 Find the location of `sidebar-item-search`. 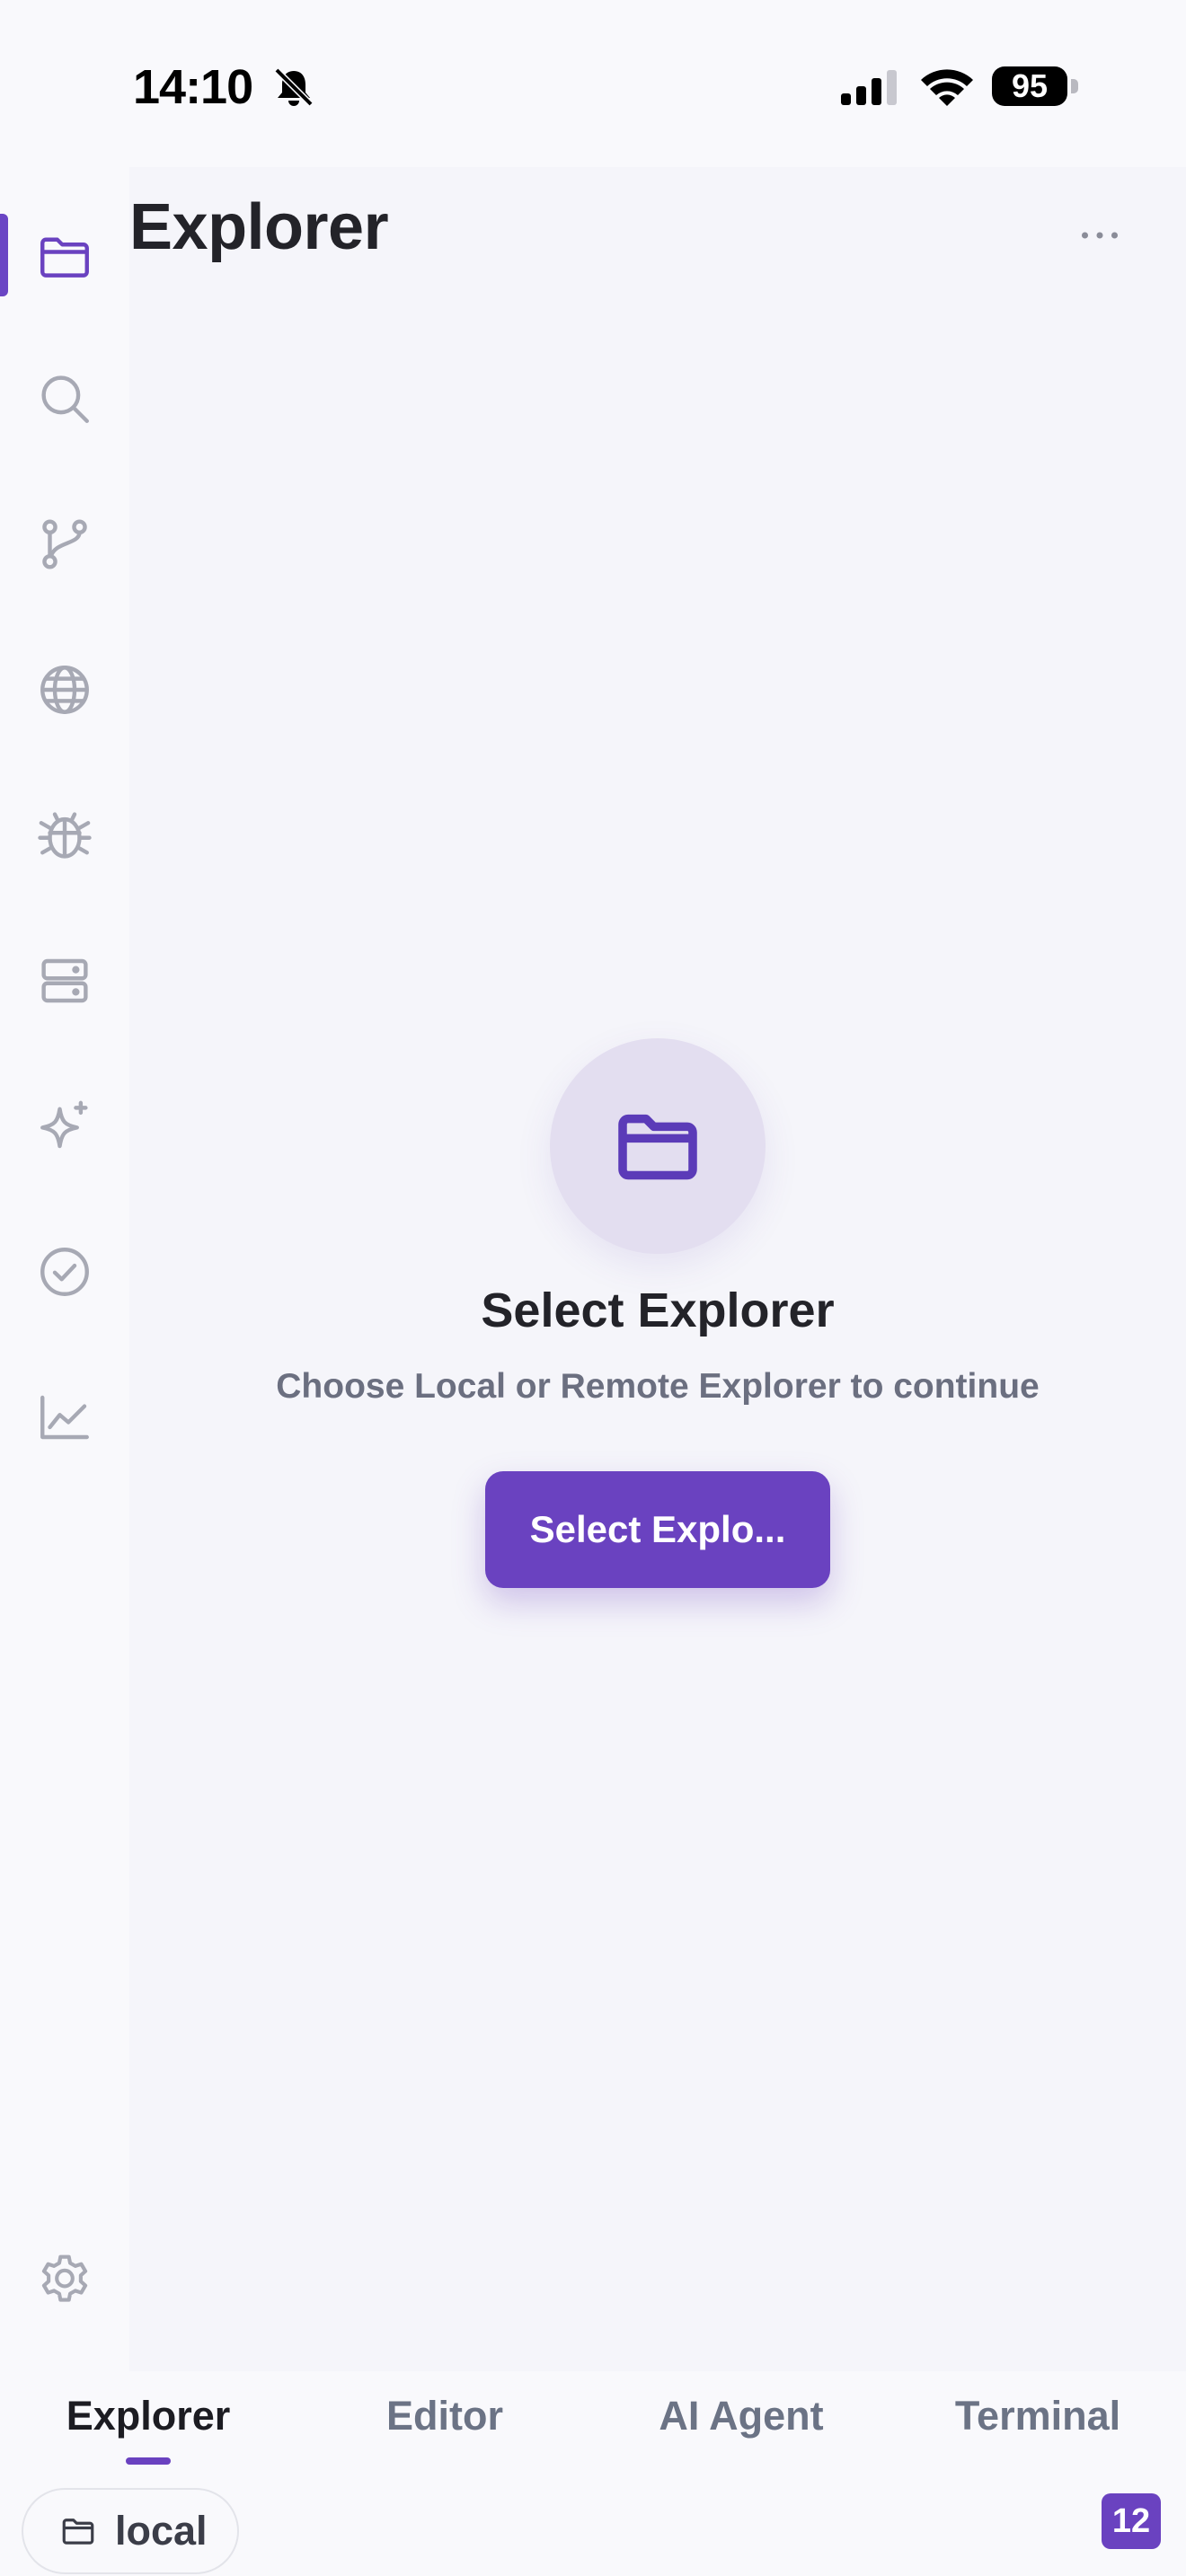

sidebar-item-search is located at coordinates (64, 398).